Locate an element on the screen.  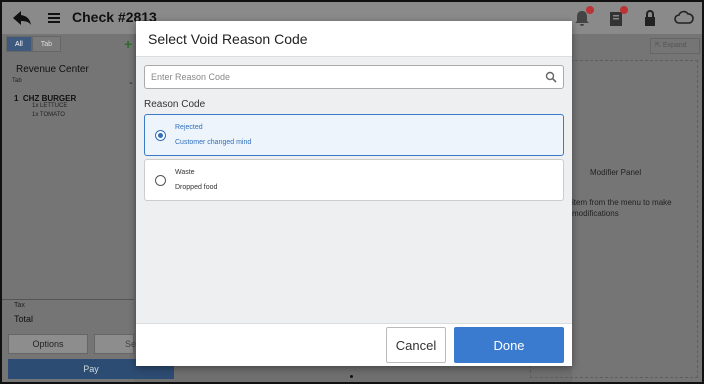
cancel-button: Cancel is located at coordinates (416, 345).